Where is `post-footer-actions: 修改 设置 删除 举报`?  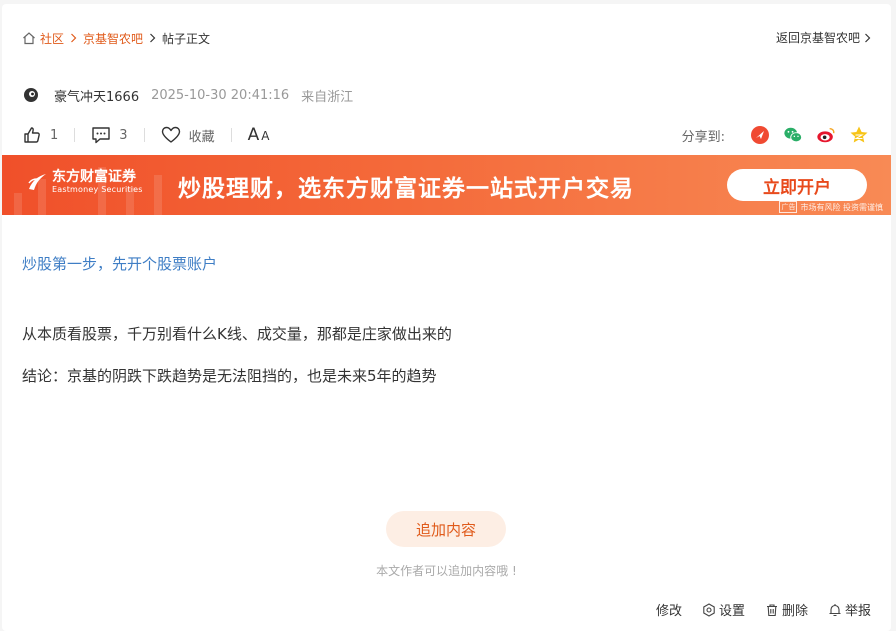
post-footer-actions: 修改 设置 删除 举报 is located at coordinates (753, 609).